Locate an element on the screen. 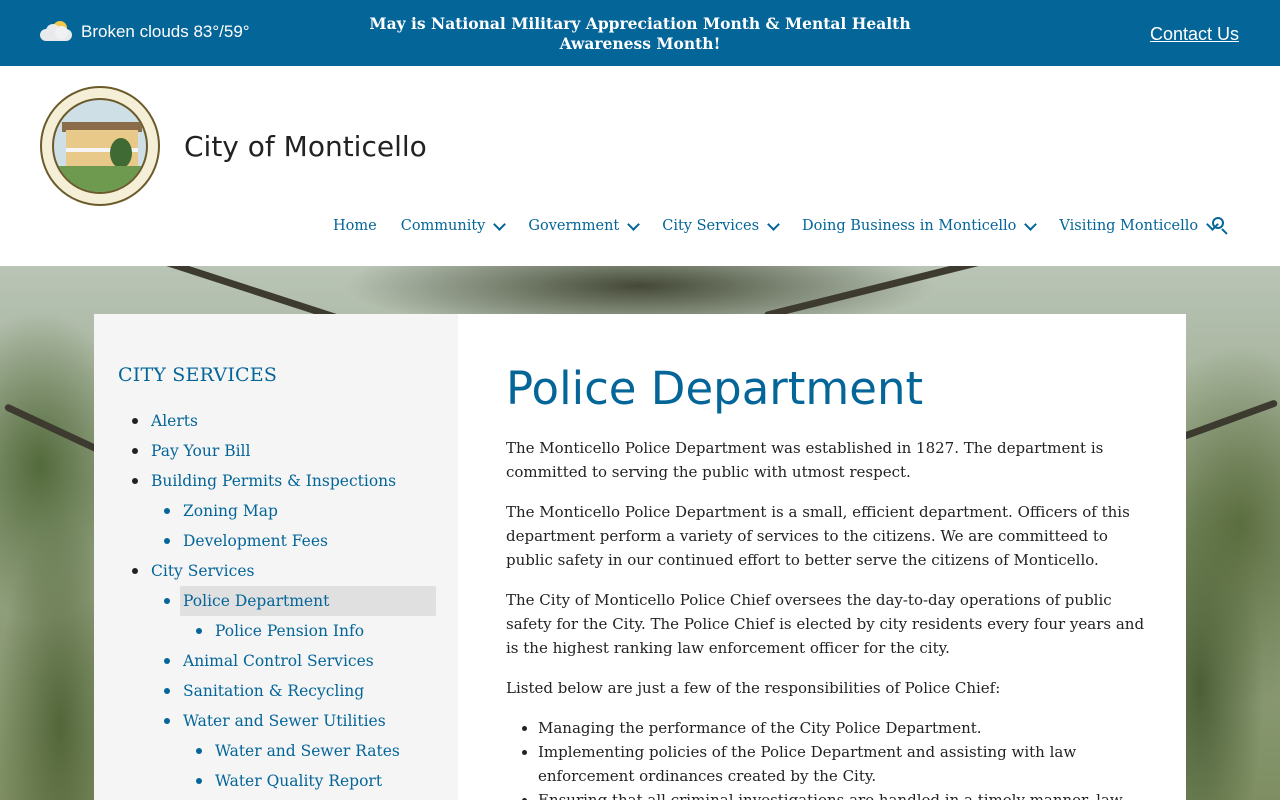 This screenshot has width=1280, height=800. sidebar-item-label: Sanitation & Recycling is located at coordinates (274, 691).